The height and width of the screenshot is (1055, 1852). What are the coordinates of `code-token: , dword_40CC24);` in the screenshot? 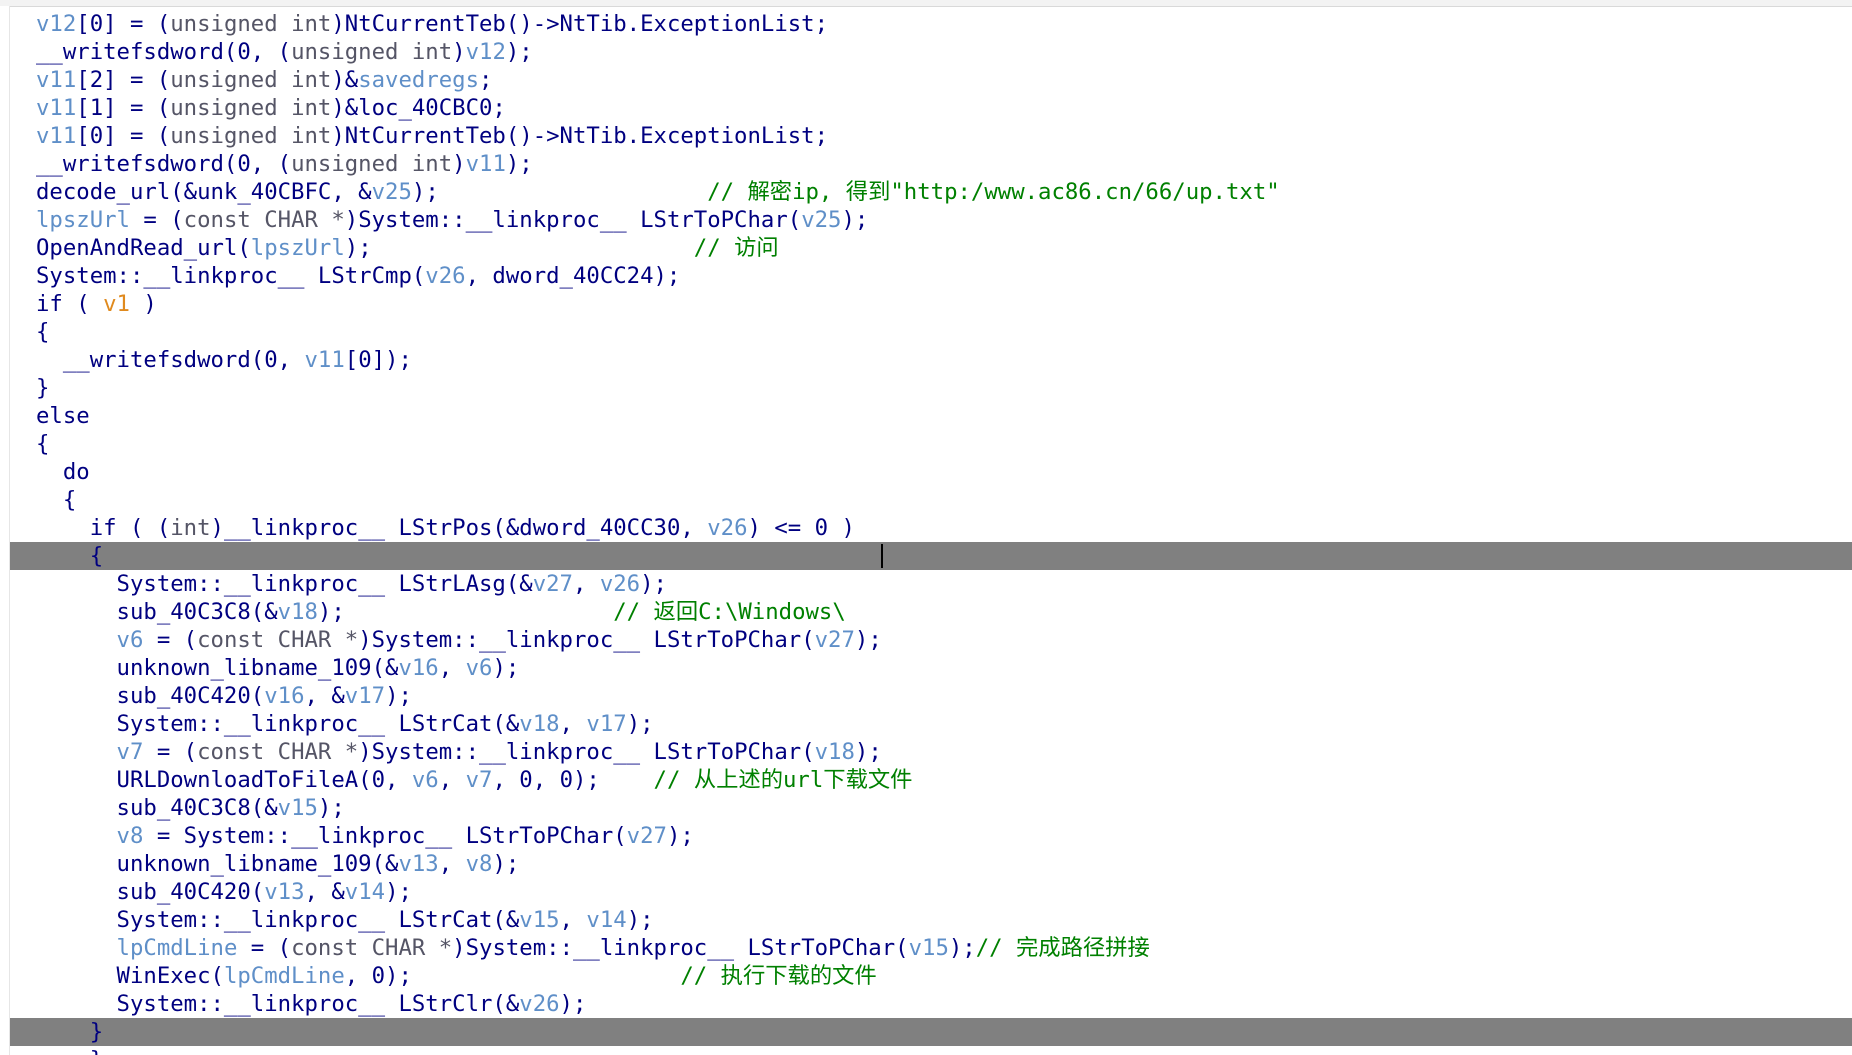 It's located at (573, 276).